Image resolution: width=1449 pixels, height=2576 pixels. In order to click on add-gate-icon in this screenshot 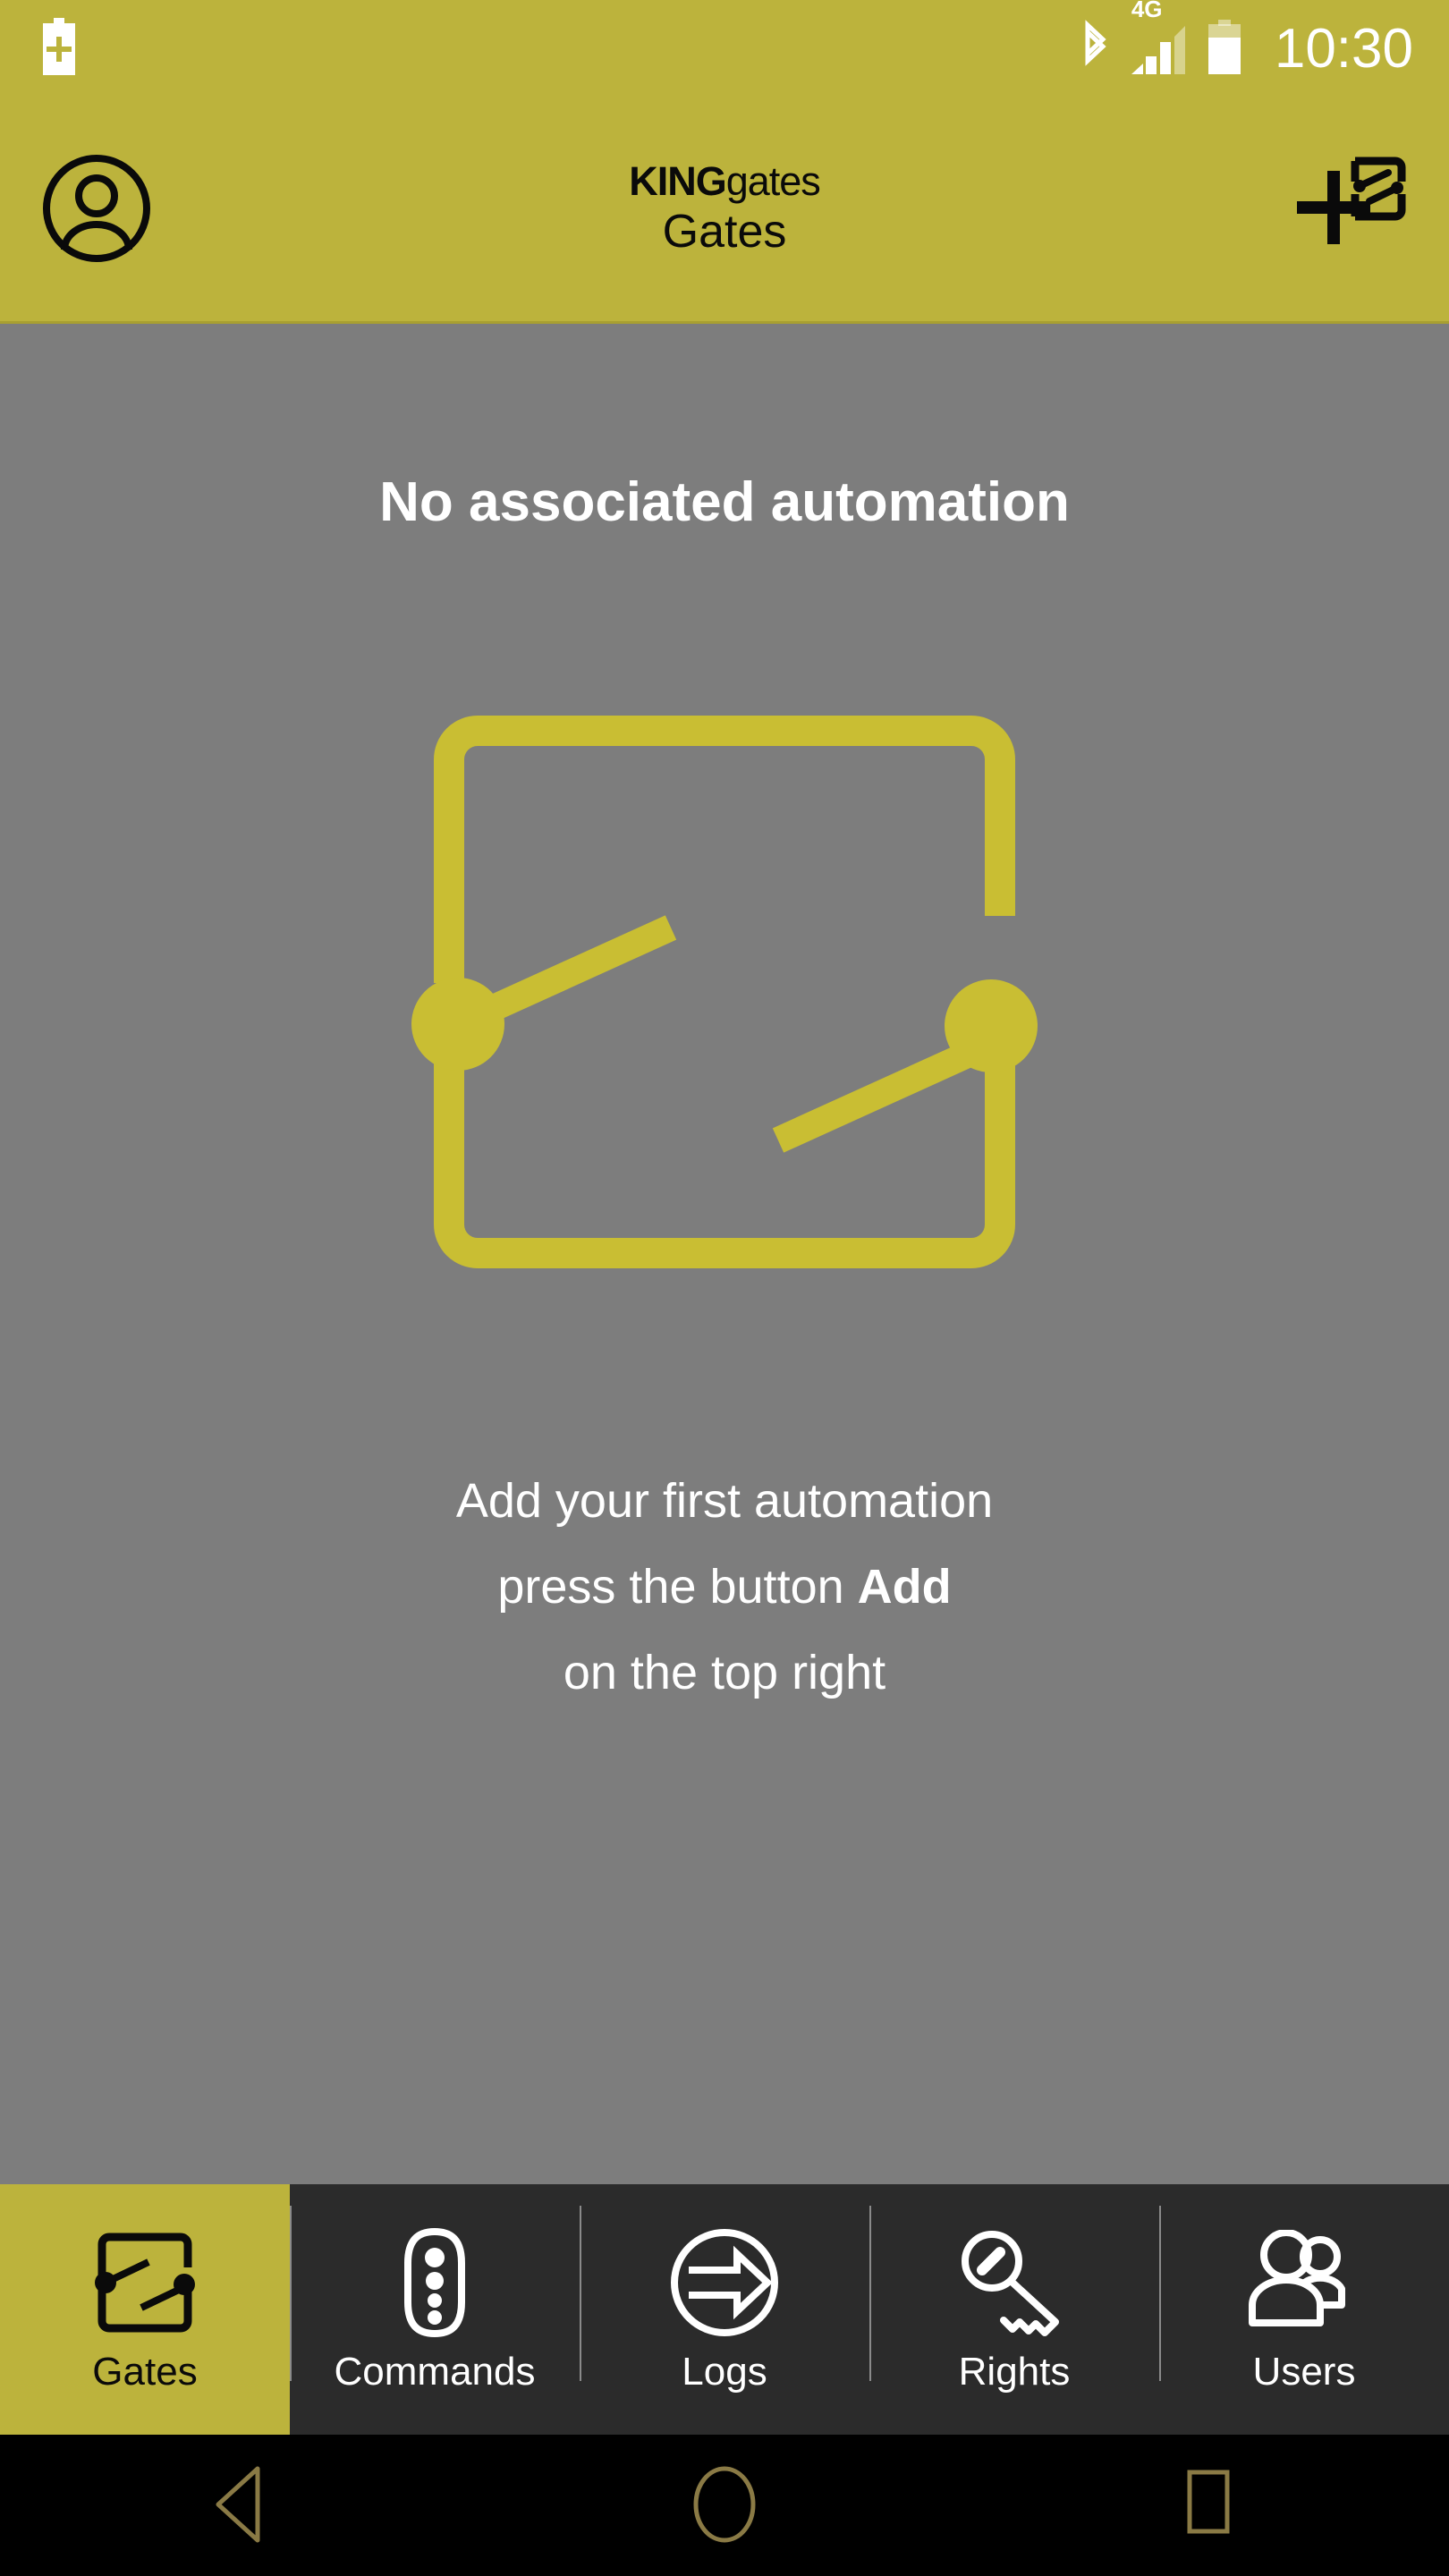, I will do `click(1349, 210)`.